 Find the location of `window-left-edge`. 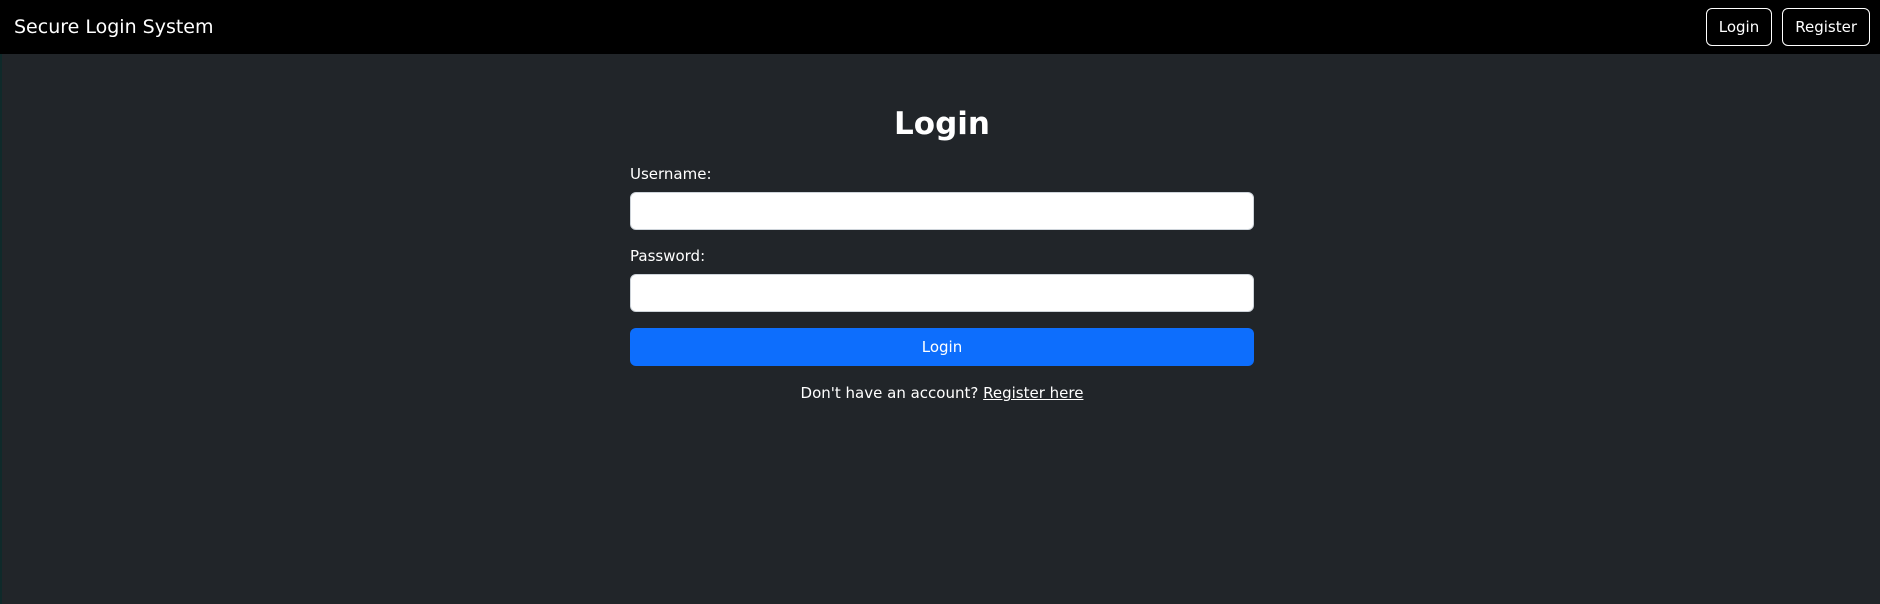

window-left-edge is located at coordinates (1, 302).